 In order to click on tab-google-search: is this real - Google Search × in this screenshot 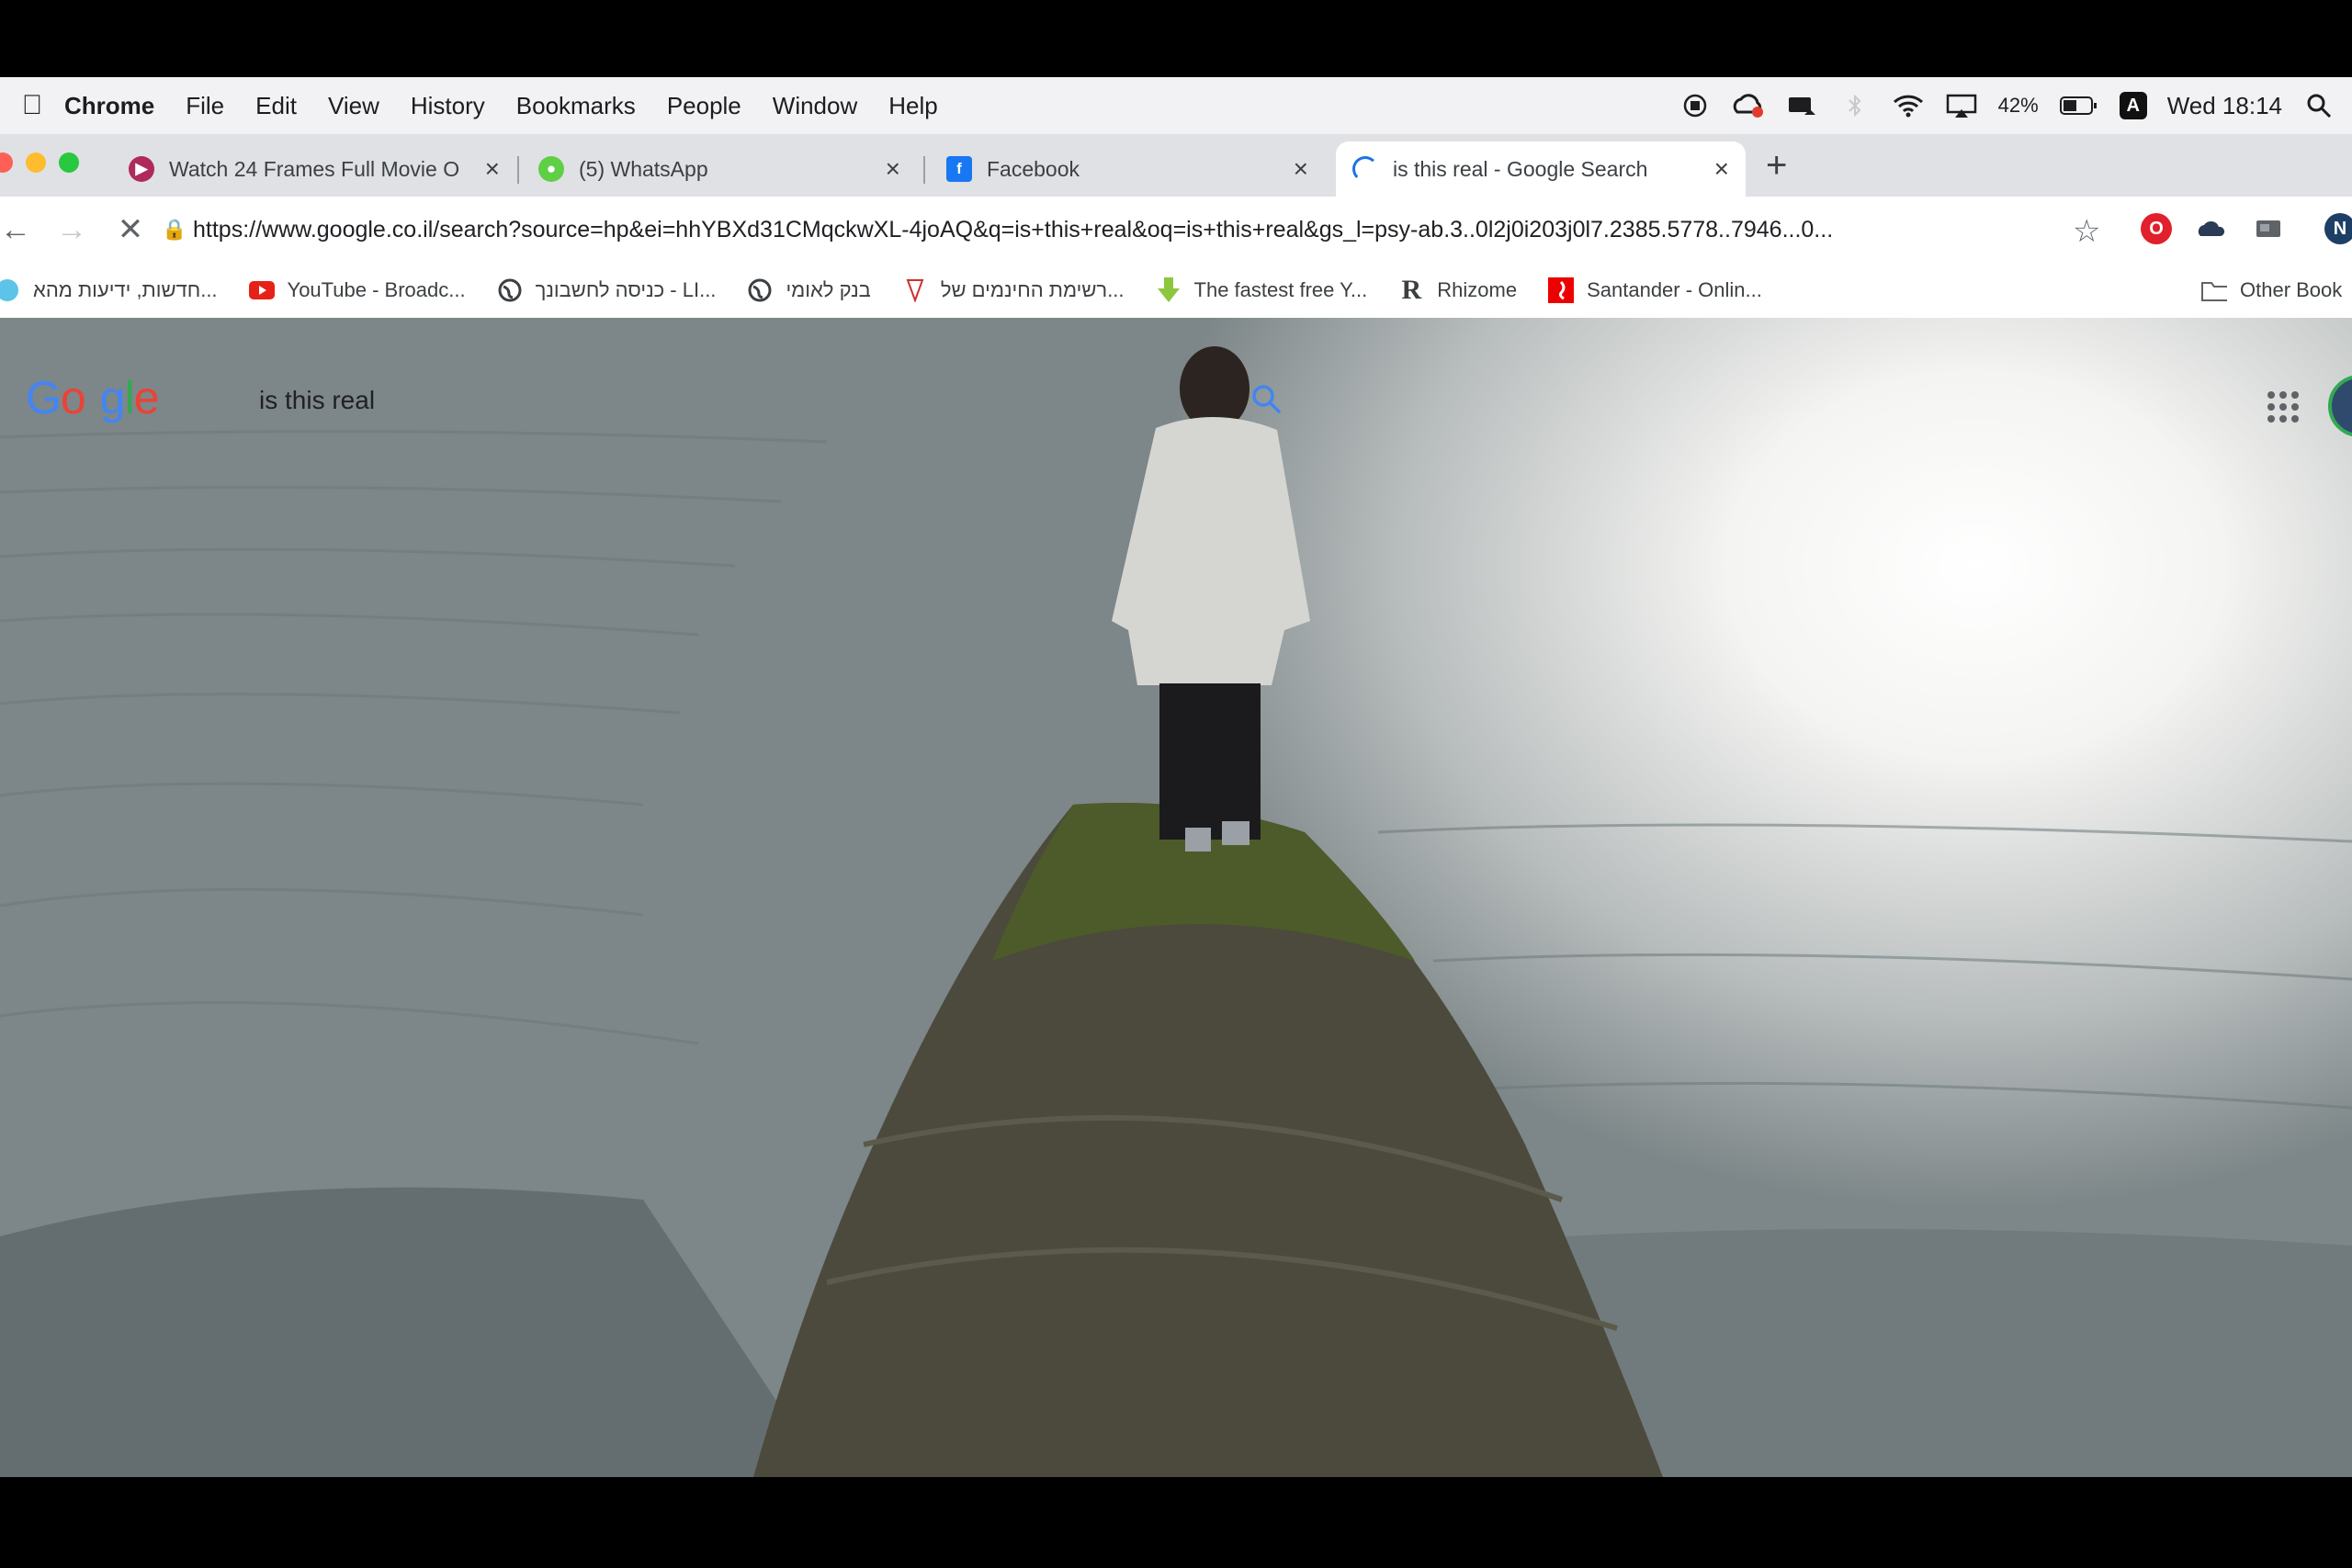, I will do `click(1541, 169)`.